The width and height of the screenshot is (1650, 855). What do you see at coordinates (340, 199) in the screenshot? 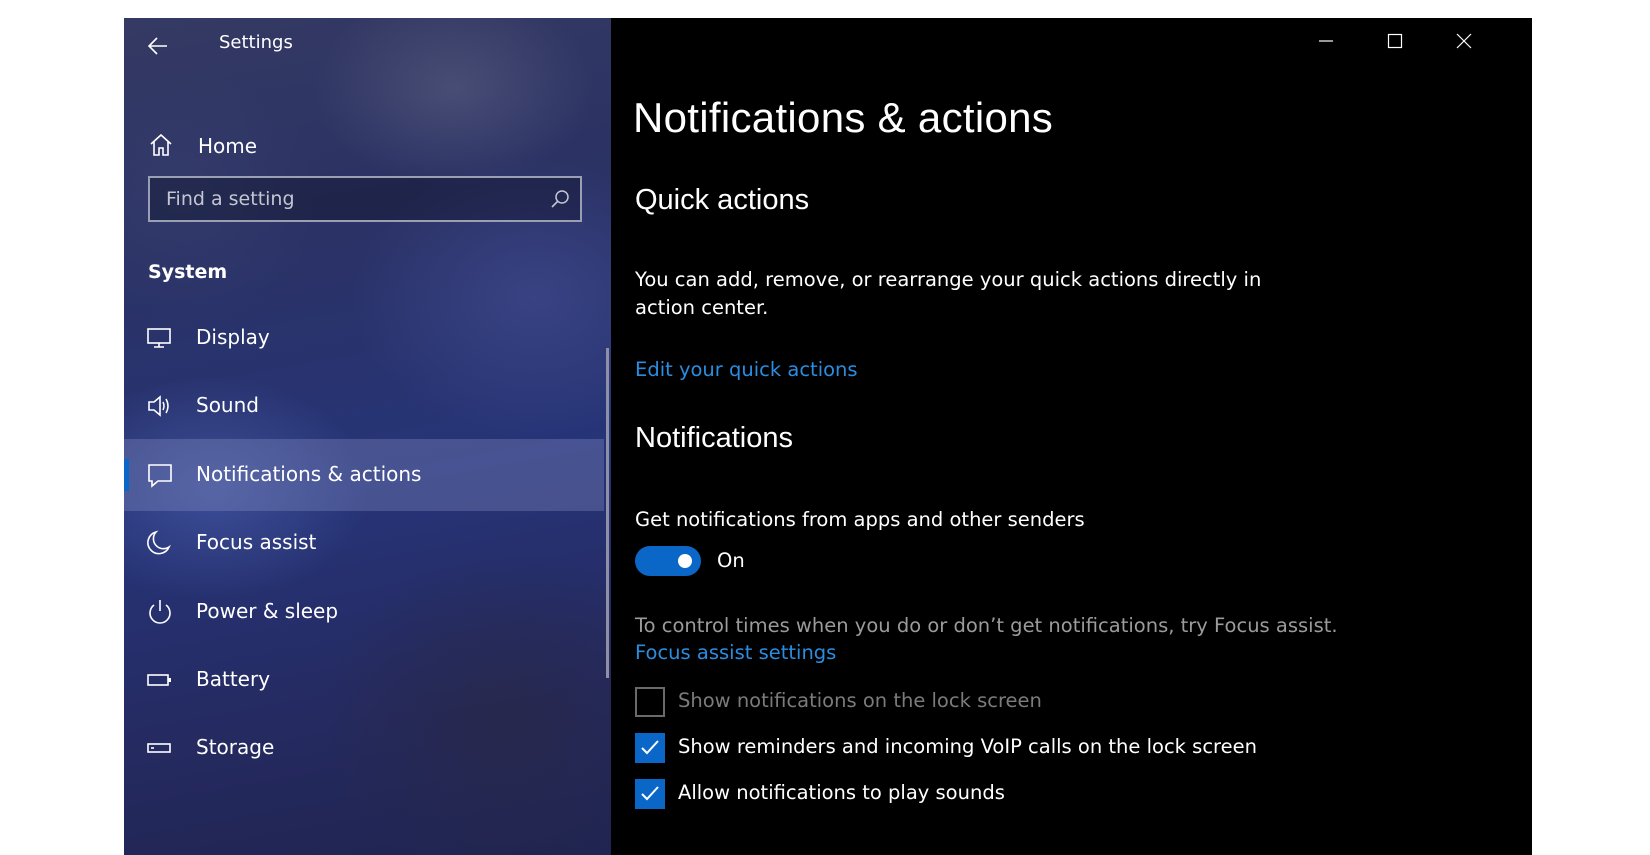
I see `search-input` at bounding box center [340, 199].